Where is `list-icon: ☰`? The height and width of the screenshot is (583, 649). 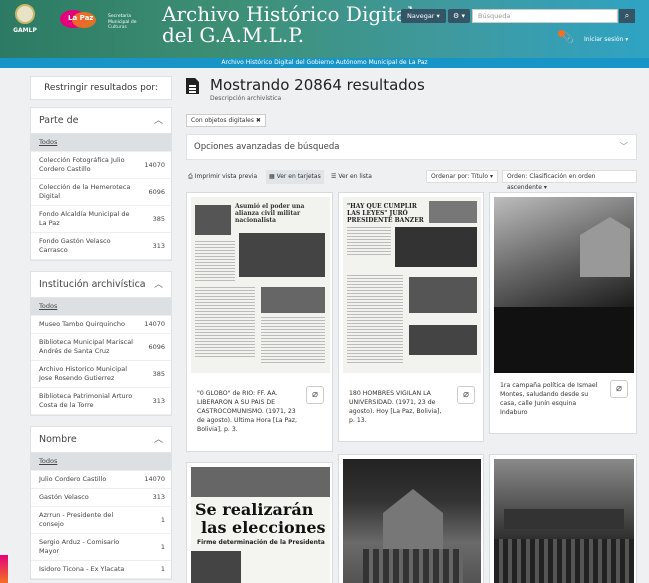 list-icon: ☰ is located at coordinates (334, 176).